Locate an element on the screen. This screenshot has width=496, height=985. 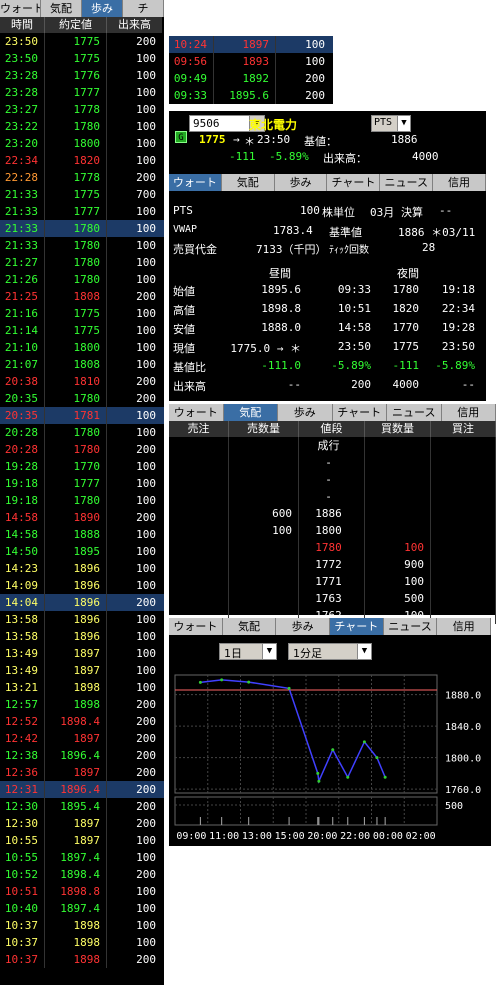
table-row: 20:38 1810 200 is located at coordinates (82, 381).